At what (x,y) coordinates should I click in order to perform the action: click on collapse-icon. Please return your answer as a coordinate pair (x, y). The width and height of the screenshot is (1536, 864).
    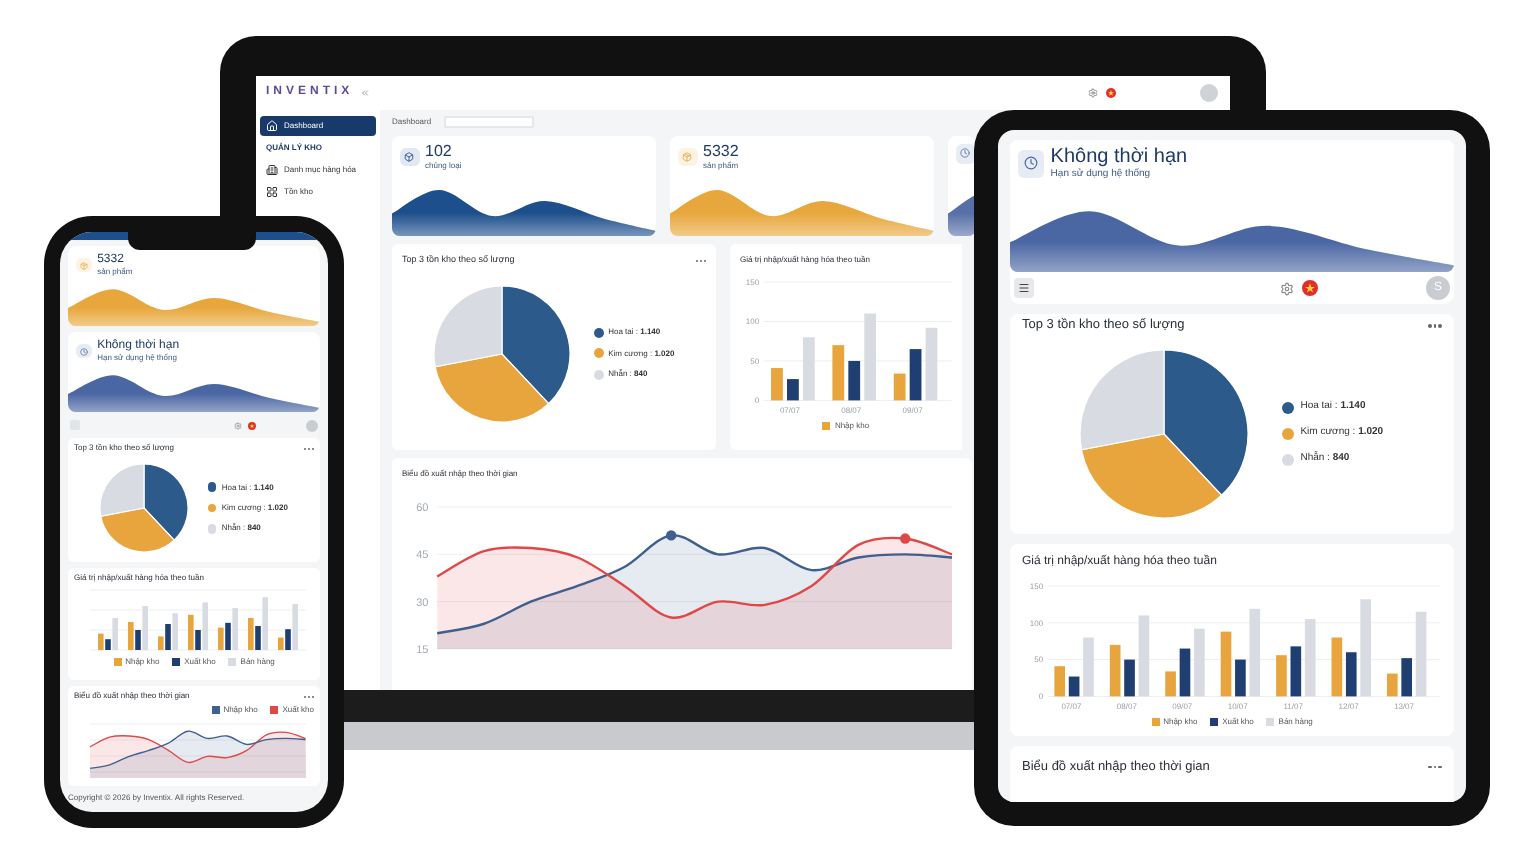
    Looking at the image, I should click on (365, 93).